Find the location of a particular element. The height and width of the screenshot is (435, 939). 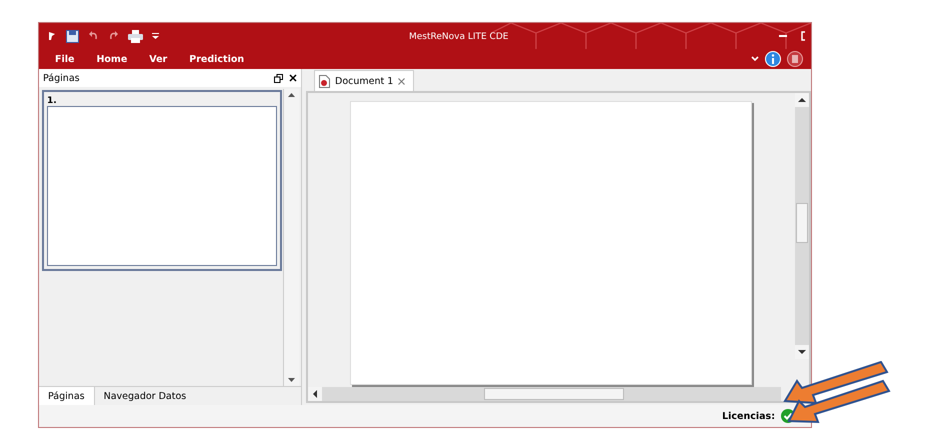

save-icon is located at coordinates (72, 36).